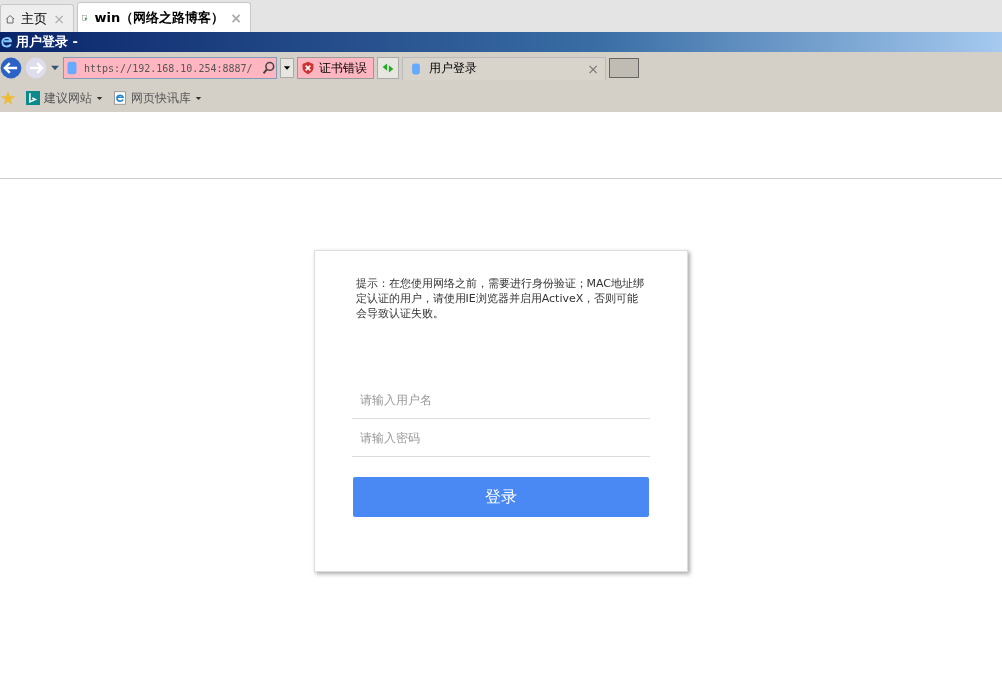  I want to click on url-text: https://192.168.10.254:8887/, so click(168, 68).